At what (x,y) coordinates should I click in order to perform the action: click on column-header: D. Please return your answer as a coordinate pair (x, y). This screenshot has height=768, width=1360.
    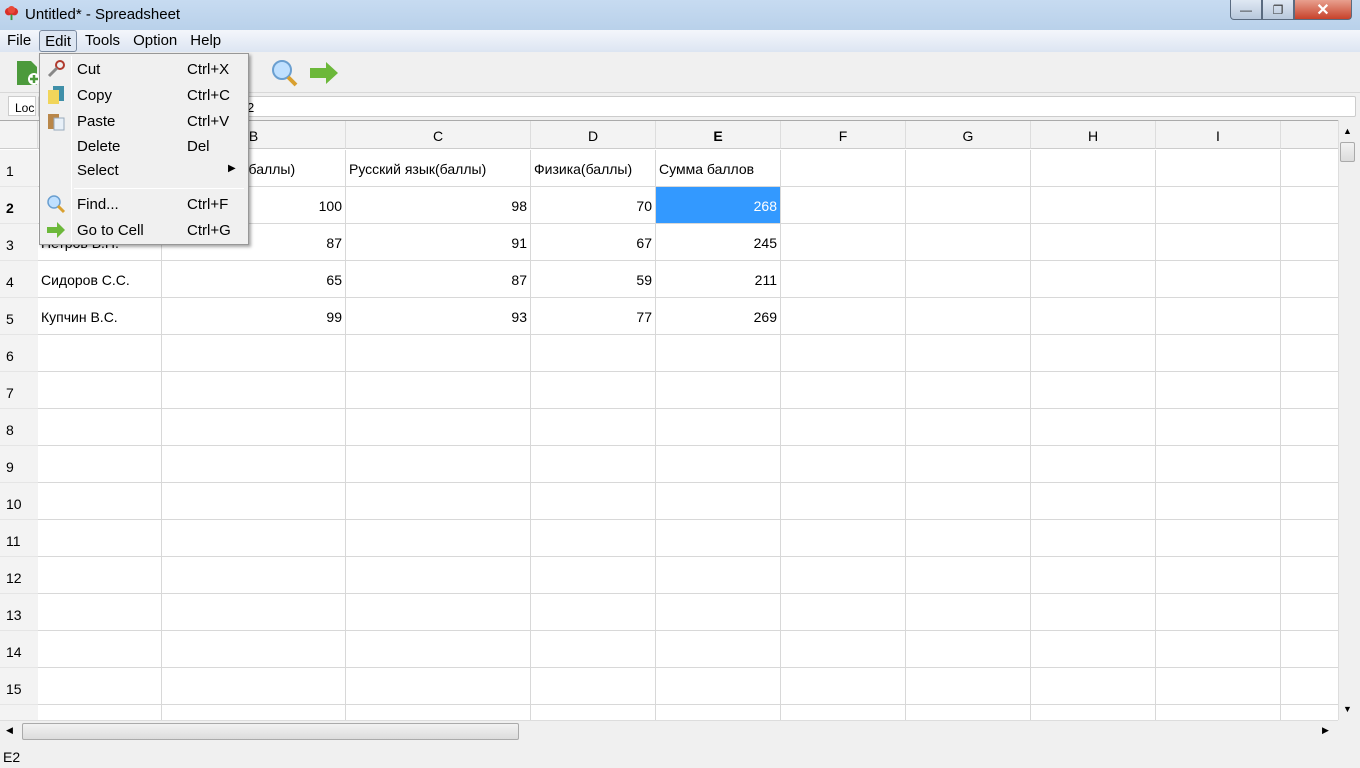
    Looking at the image, I should click on (593, 135).